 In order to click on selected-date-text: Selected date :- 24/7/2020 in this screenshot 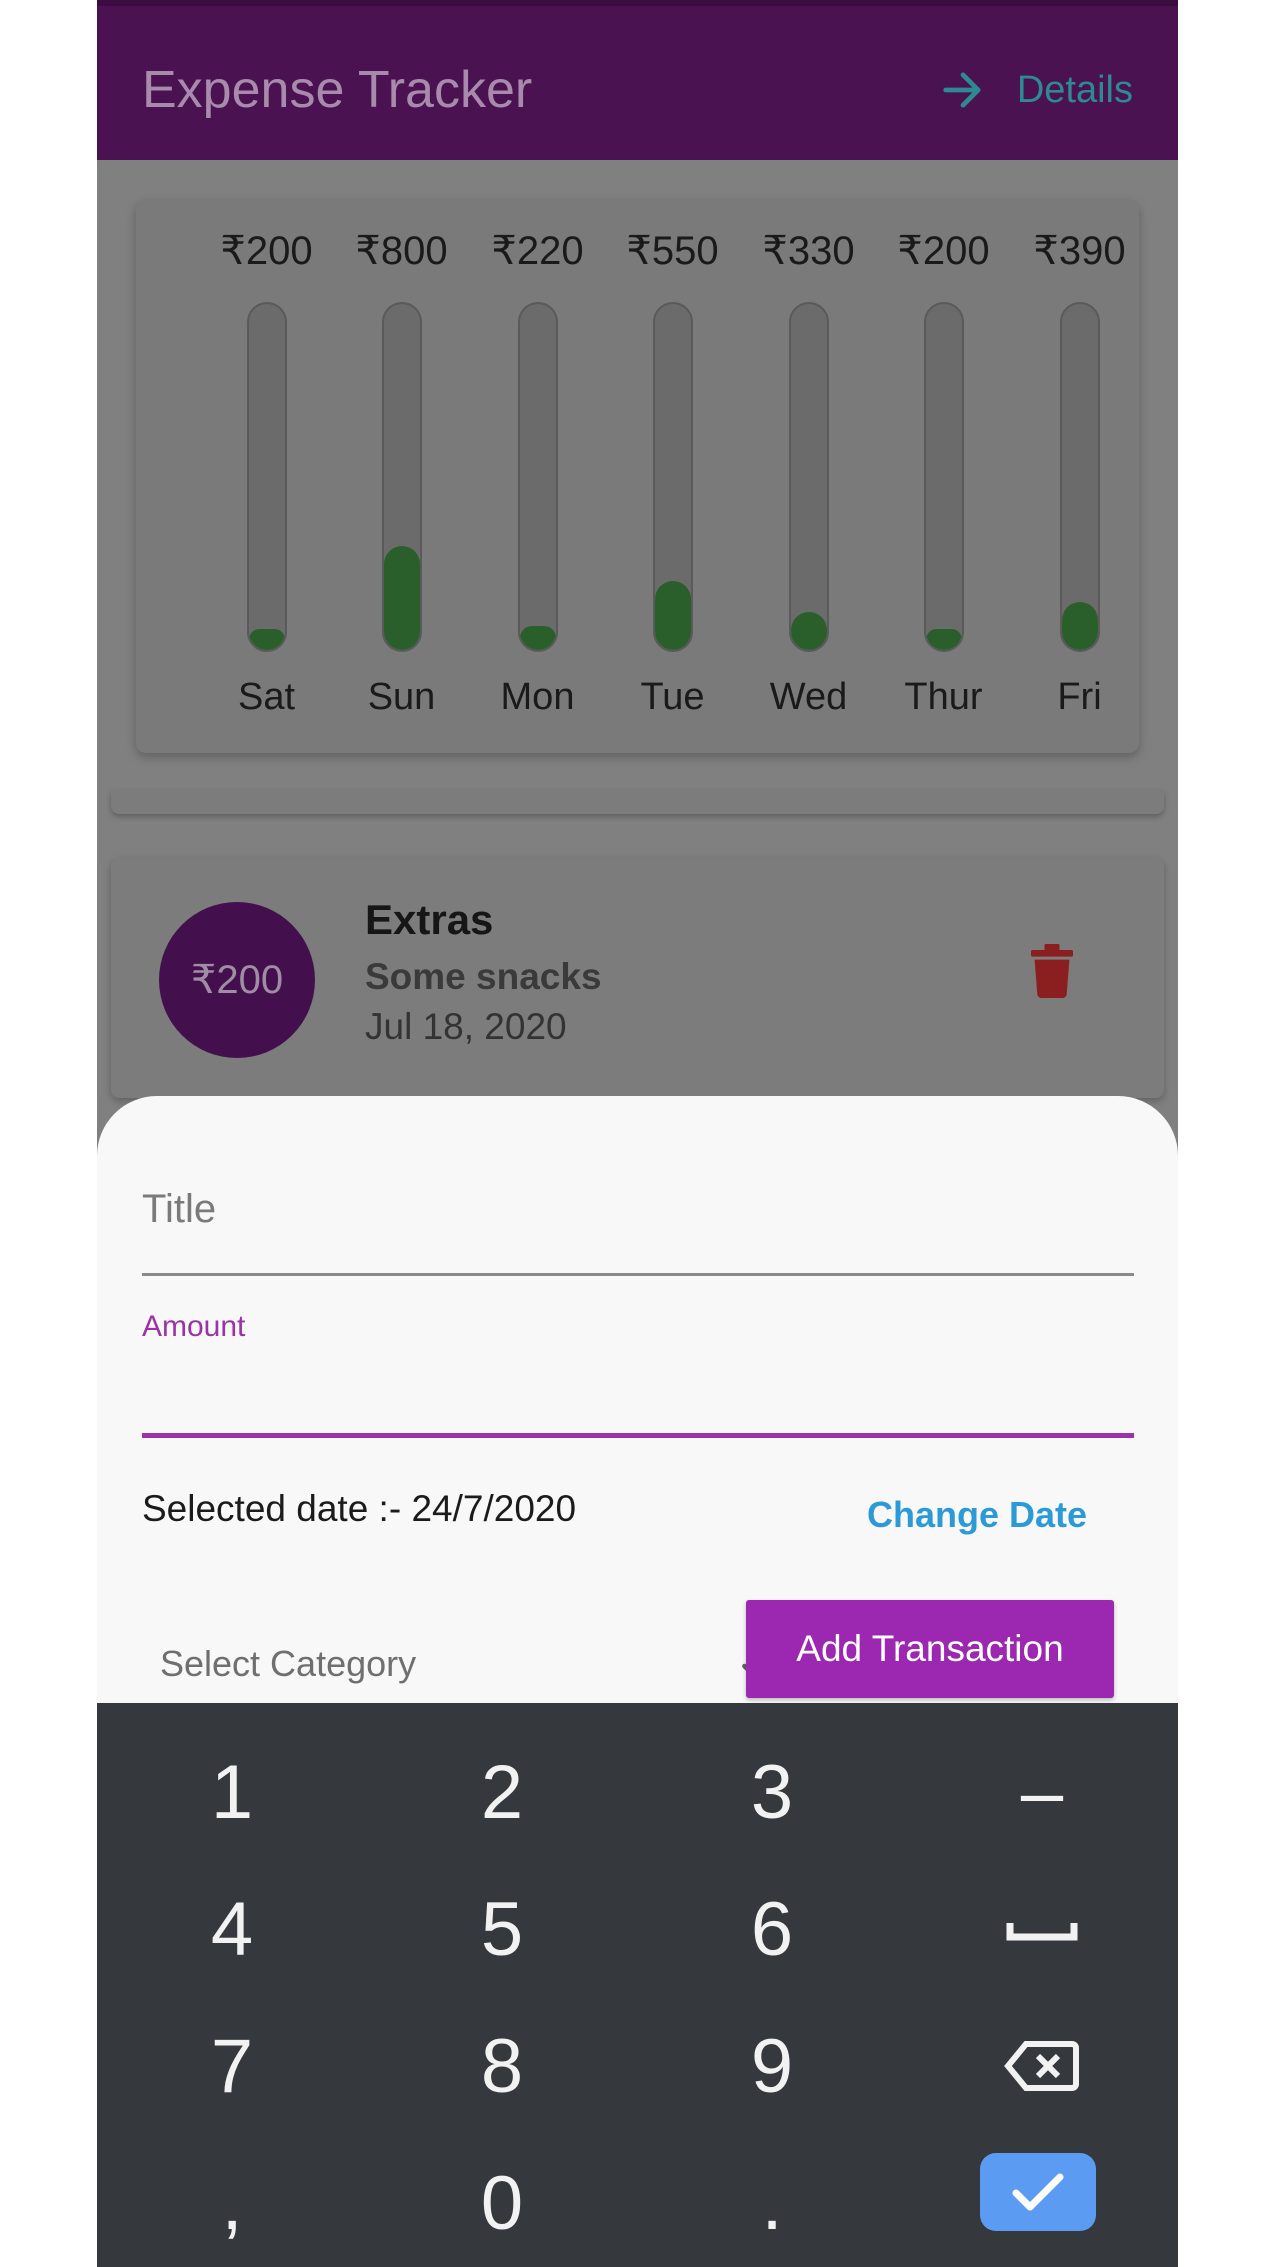, I will do `click(359, 1508)`.